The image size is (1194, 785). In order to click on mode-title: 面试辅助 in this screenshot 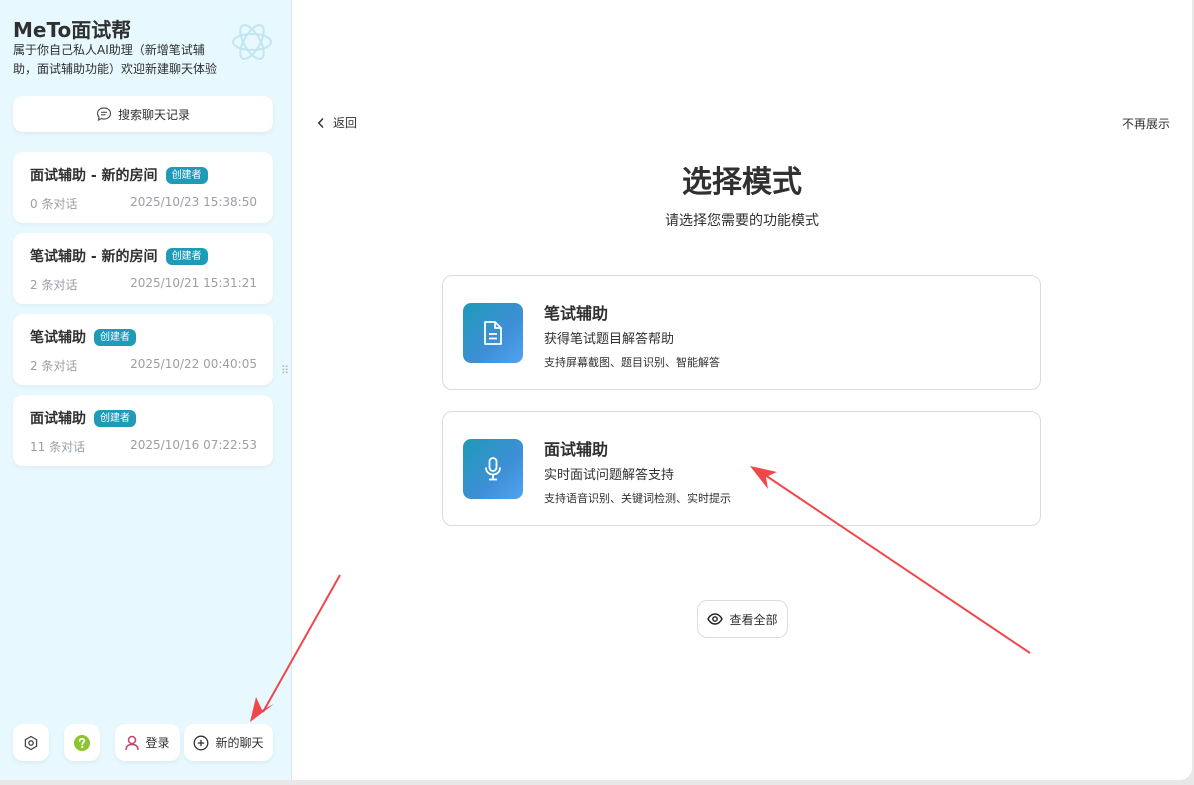, I will do `click(576, 449)`.